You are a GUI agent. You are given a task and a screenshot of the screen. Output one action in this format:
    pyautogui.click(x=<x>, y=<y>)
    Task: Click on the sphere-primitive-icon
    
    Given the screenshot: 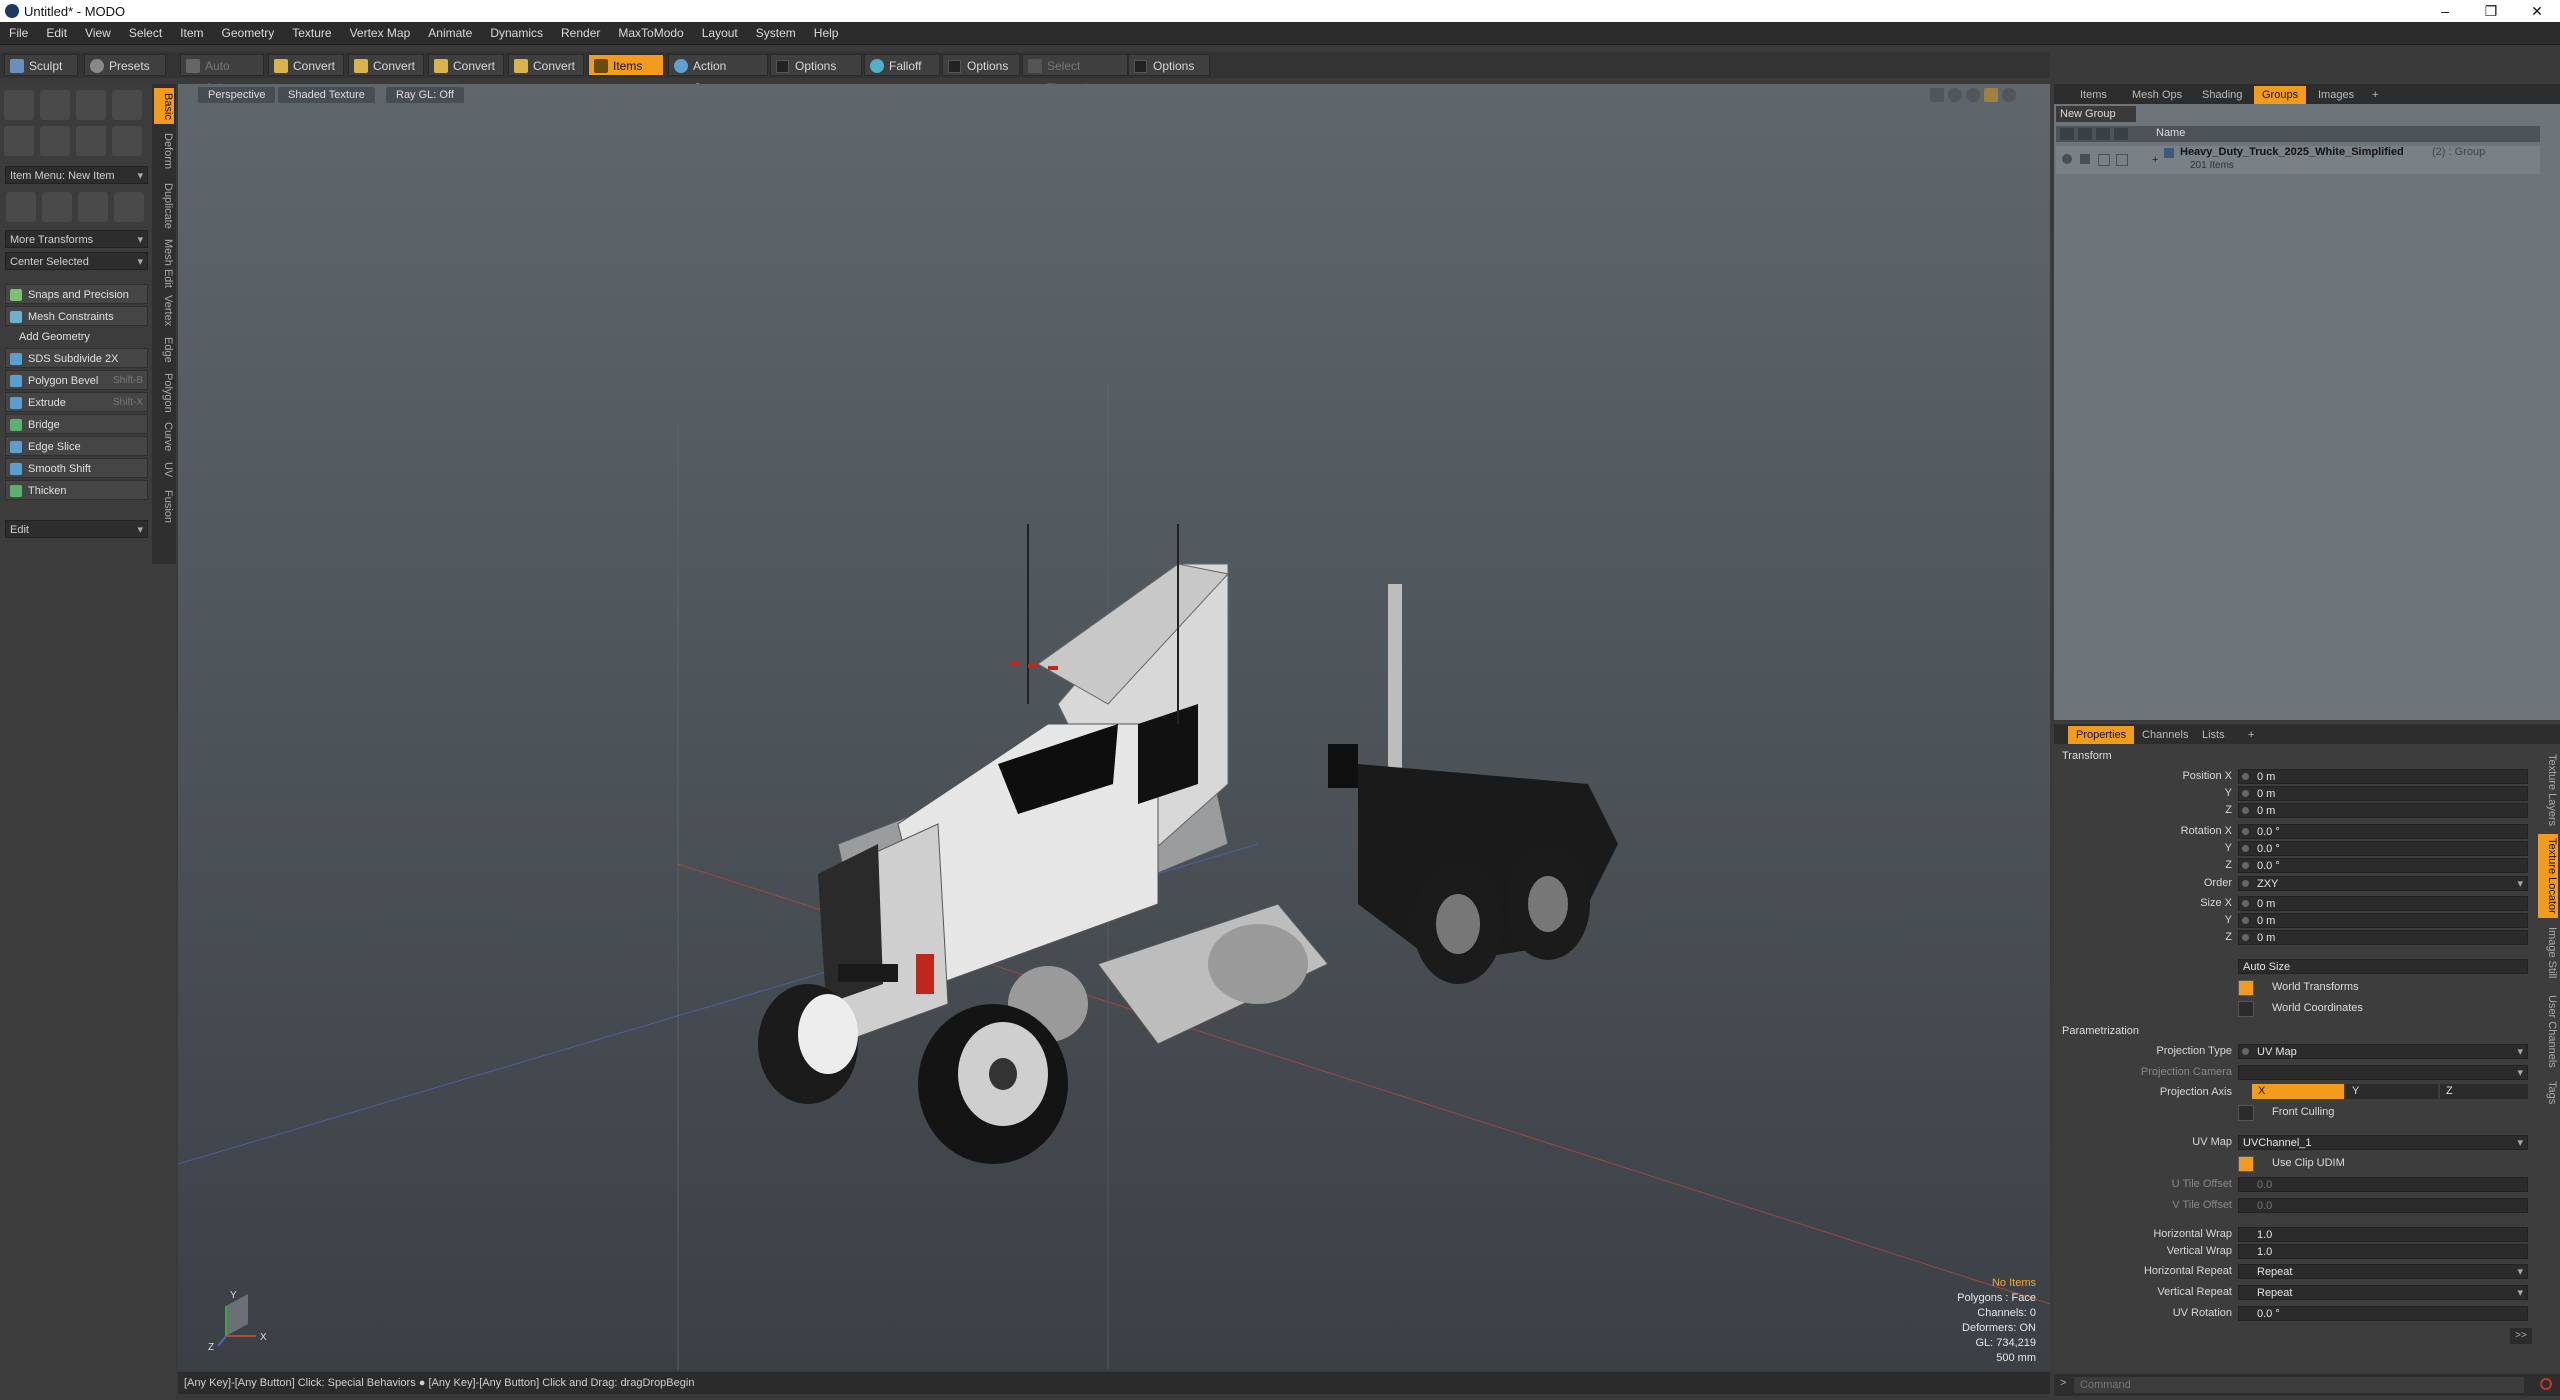 What is the action you would take?
    pyautogui.click(x=55, y=105)
    